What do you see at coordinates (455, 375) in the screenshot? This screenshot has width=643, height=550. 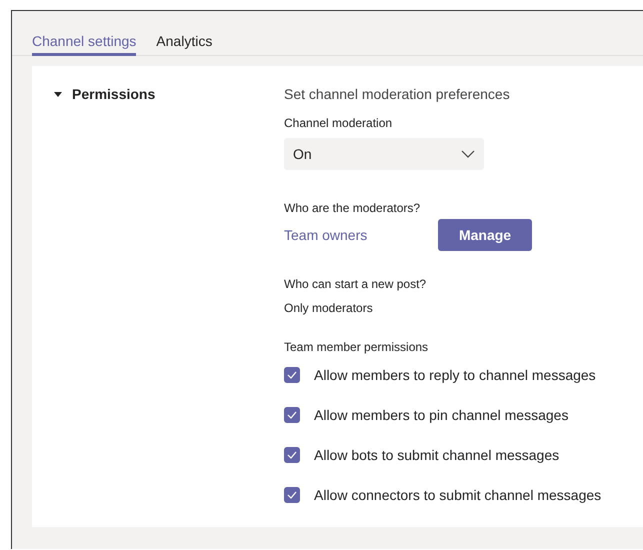 I see `checkbox-label: Allow members to reply to channel messages` at bounding box center [455, 375].